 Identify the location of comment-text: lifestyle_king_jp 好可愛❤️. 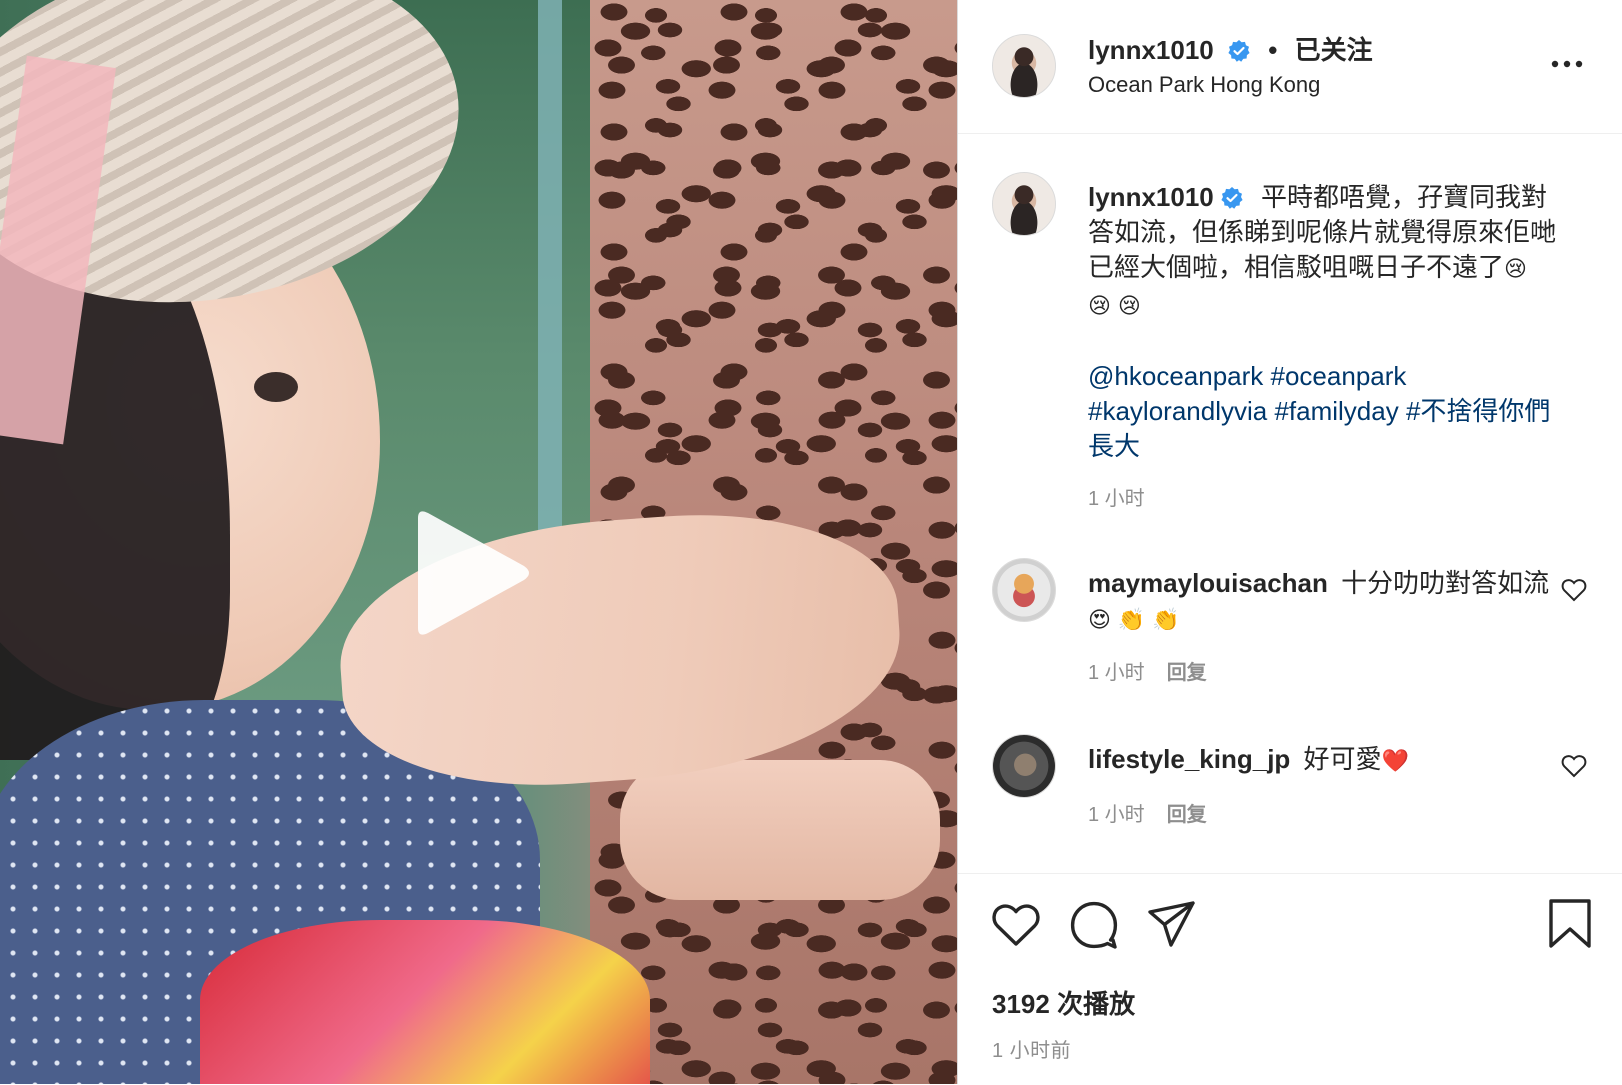
(1323, 760).